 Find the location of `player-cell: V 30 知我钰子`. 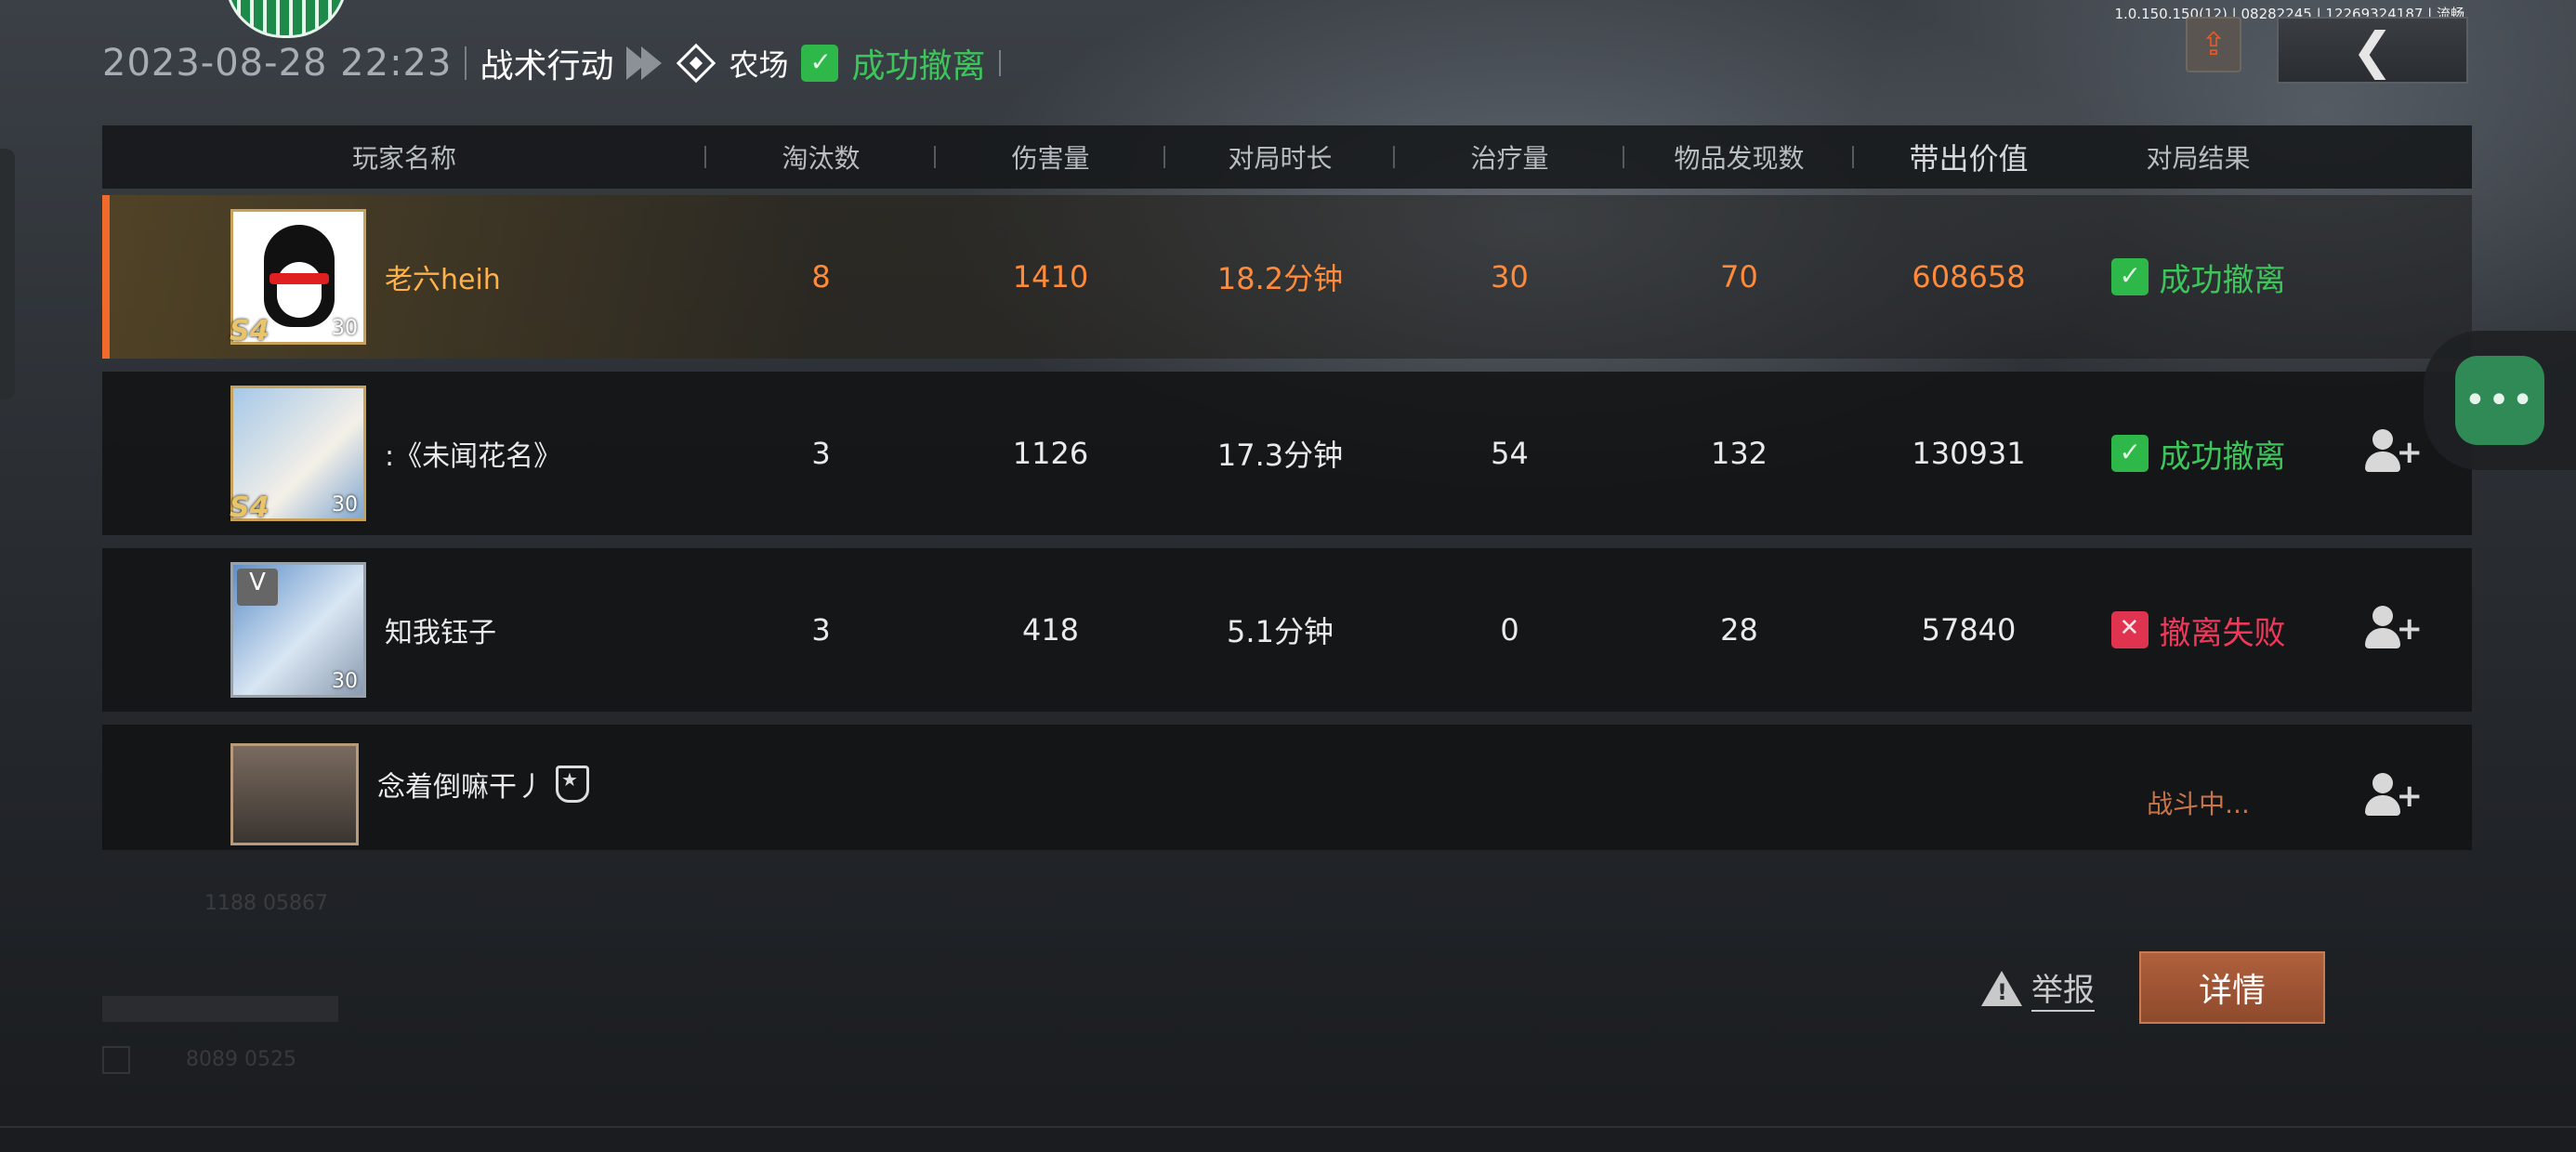

player-cell: V 30 知我钰子 is located at coordinates (404, 630).